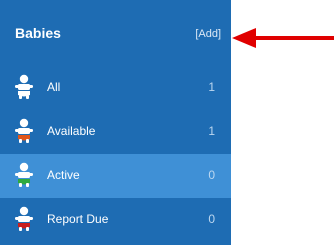 The image size is (336, 245). I want to click on nav-item-report-due: Report Due 0, so click(115, 220).